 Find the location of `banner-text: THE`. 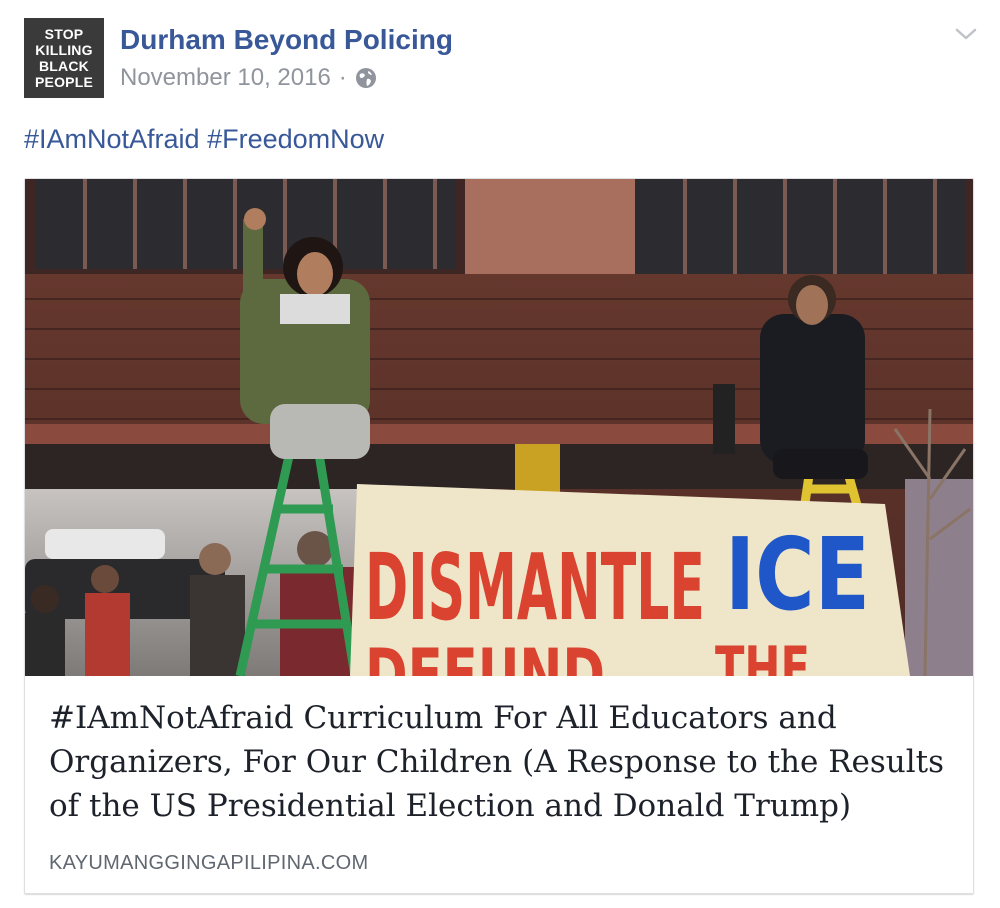

banner-text: THE is located at coordinates (762, 655).